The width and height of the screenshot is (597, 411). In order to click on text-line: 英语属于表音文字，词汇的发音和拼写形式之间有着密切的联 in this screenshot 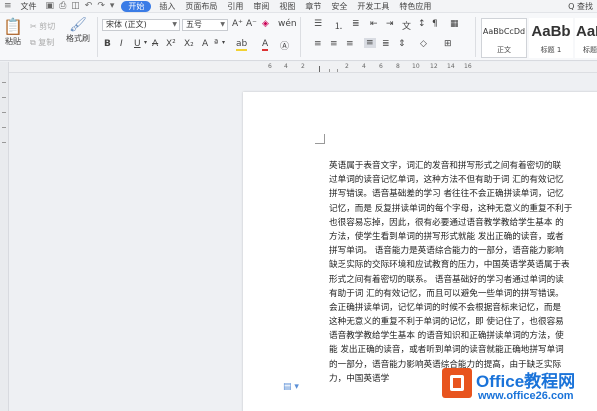, I will do `click(445, 166)`.